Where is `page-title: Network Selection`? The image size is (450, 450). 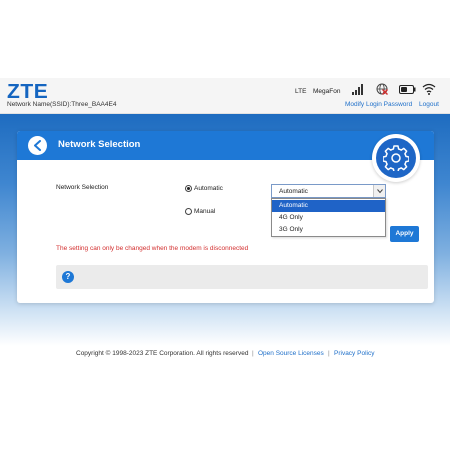
page-title: Network Selection is located at coordinates (99, 144).